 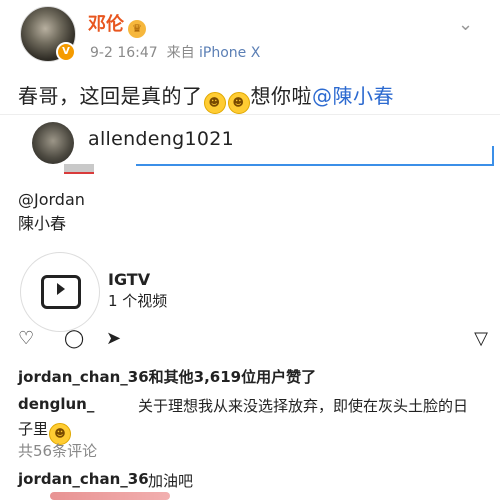 I want to click on post-text: 春哥，这回是真的了 ☻ ☻ 想你啦@陳小春, so click(x=206, y=97).